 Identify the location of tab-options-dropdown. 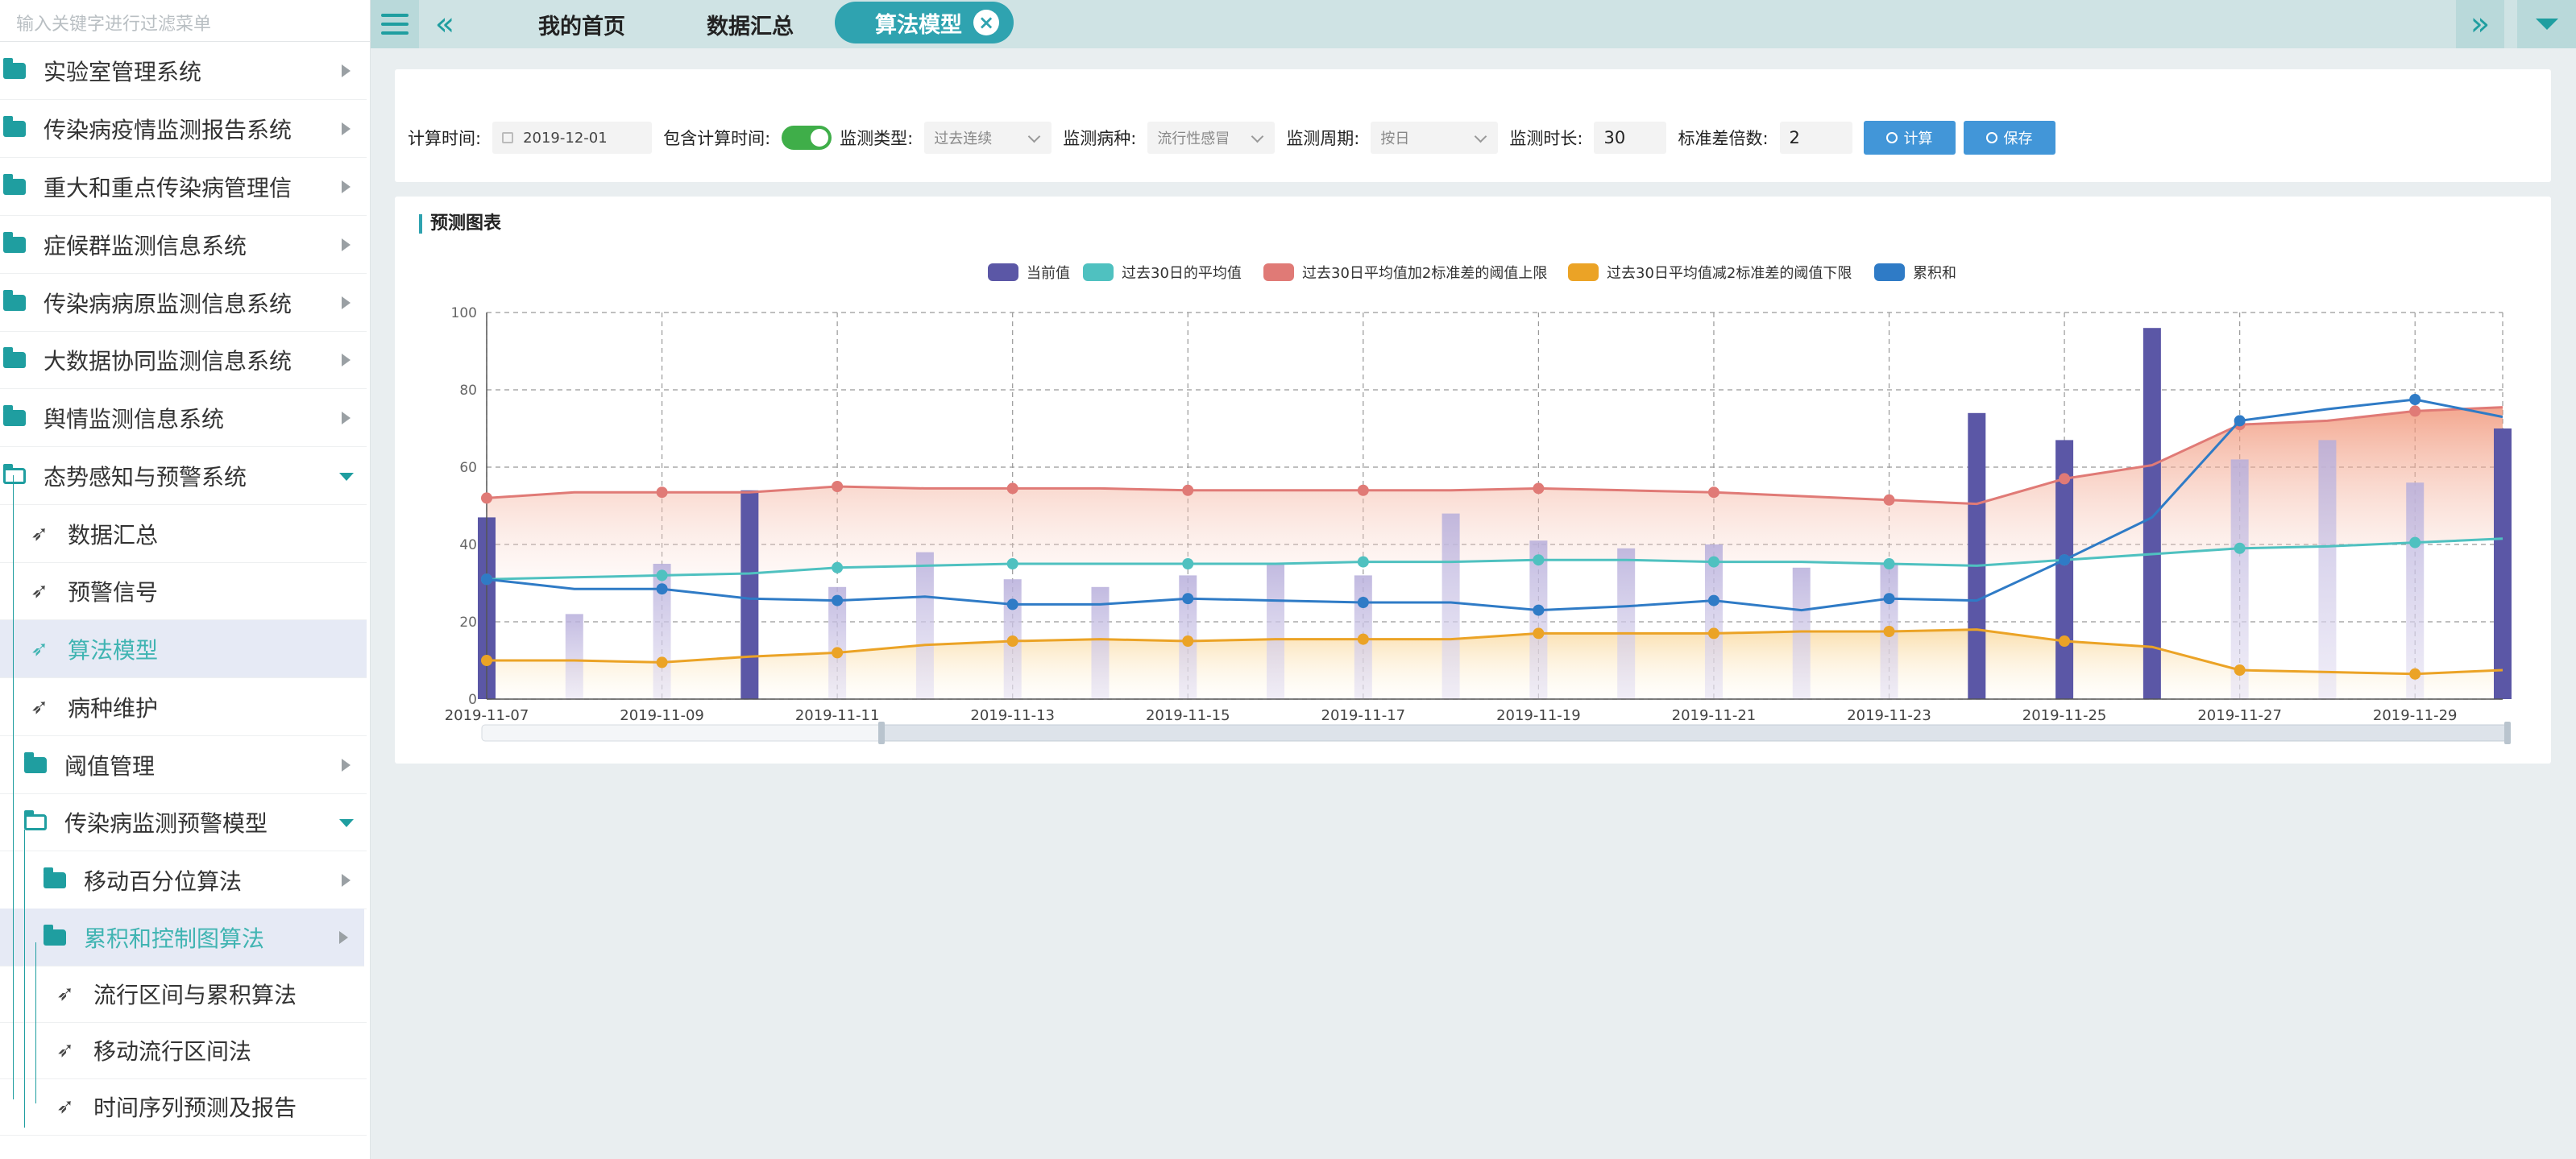
(2546, 24).